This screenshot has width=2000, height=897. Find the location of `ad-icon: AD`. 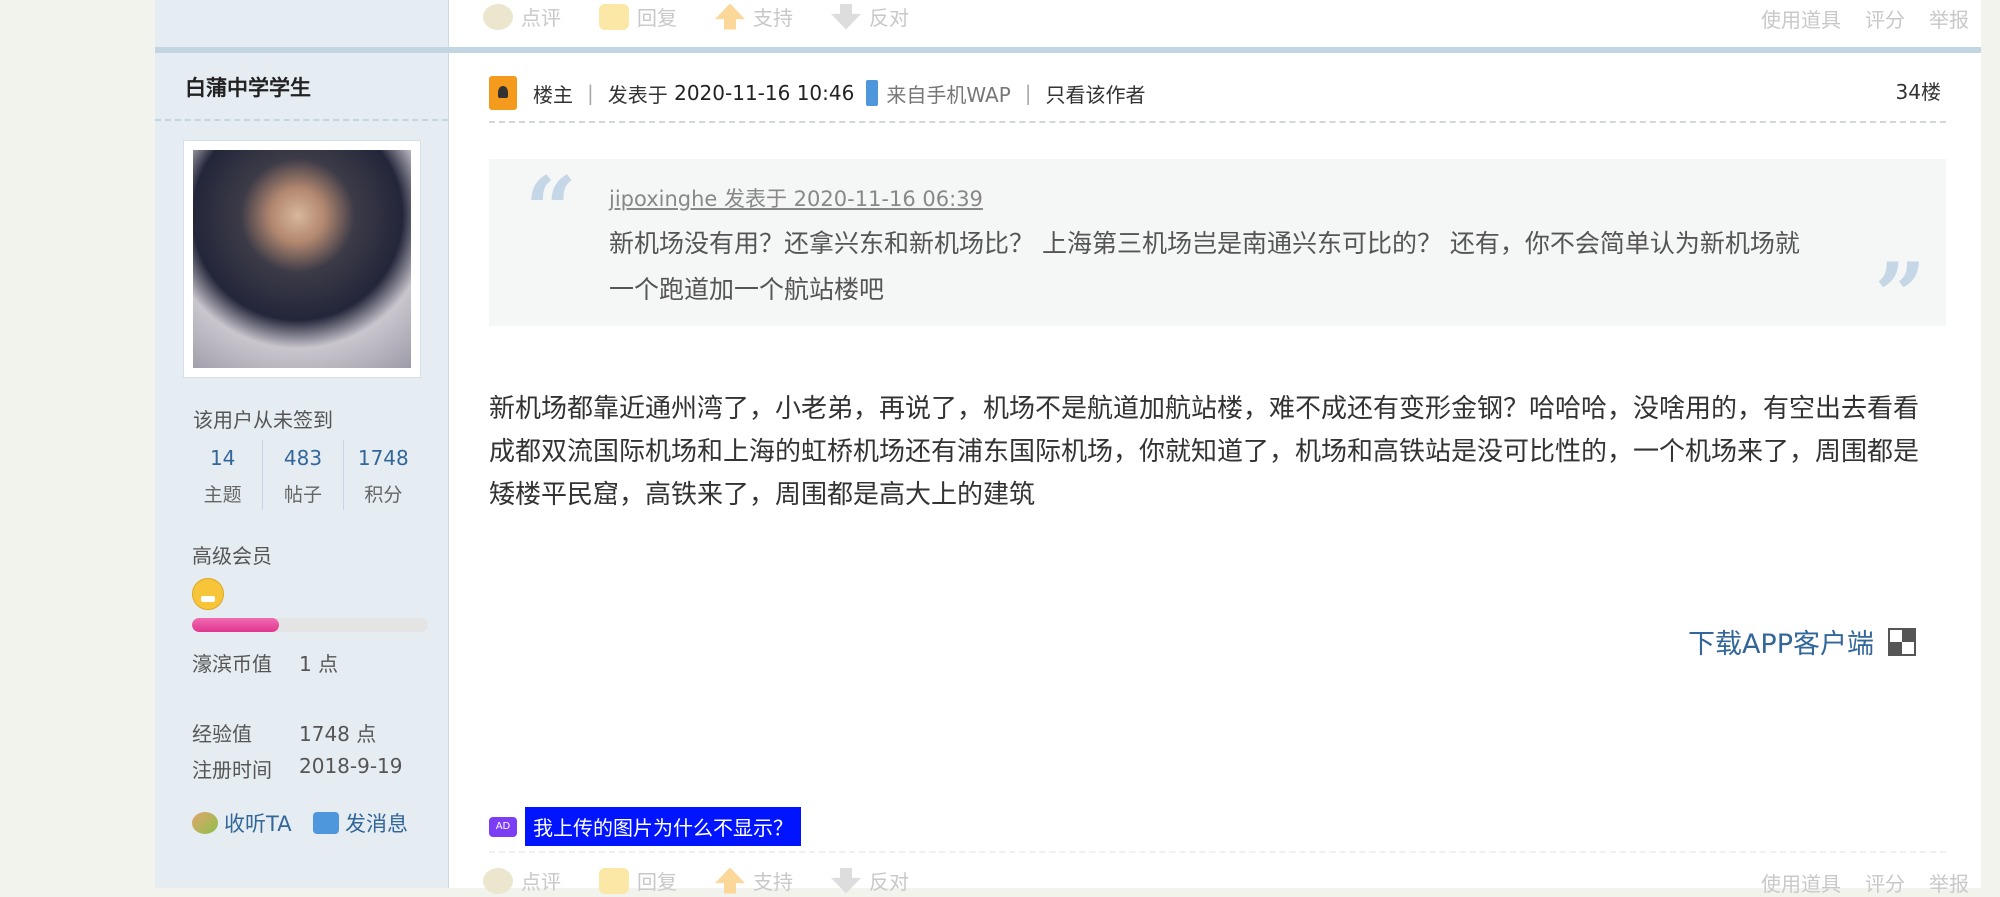

ad-icon: AD is located at coordinates (503, 826).